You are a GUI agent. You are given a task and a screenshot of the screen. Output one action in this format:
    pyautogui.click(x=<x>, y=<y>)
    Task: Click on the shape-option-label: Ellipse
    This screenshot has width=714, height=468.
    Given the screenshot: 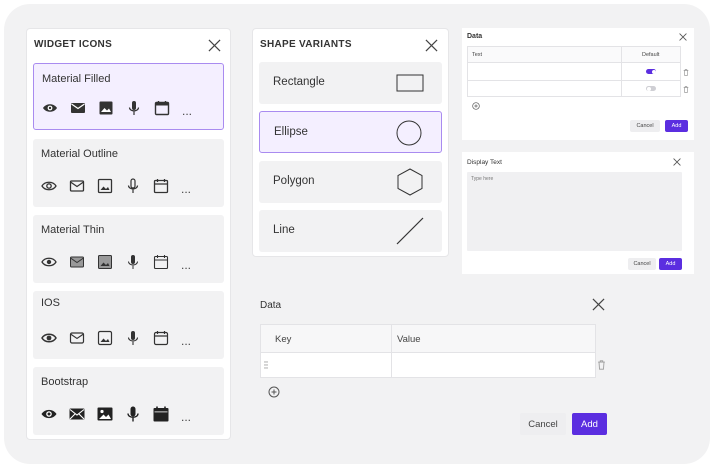 What is the action you would take?
    pyautogui.click(x=291, y=132)
    